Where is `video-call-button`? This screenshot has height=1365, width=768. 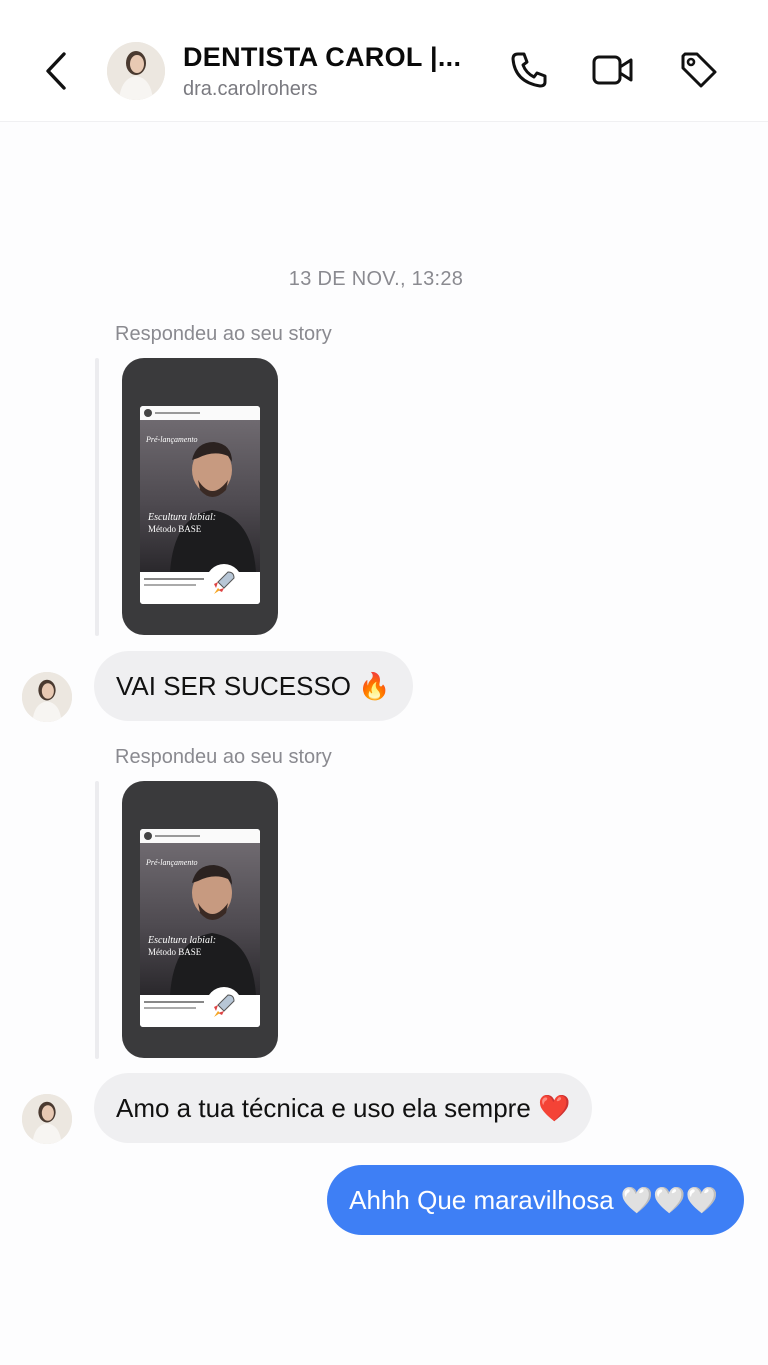
video-call-button is located at coordinates (613, 70).